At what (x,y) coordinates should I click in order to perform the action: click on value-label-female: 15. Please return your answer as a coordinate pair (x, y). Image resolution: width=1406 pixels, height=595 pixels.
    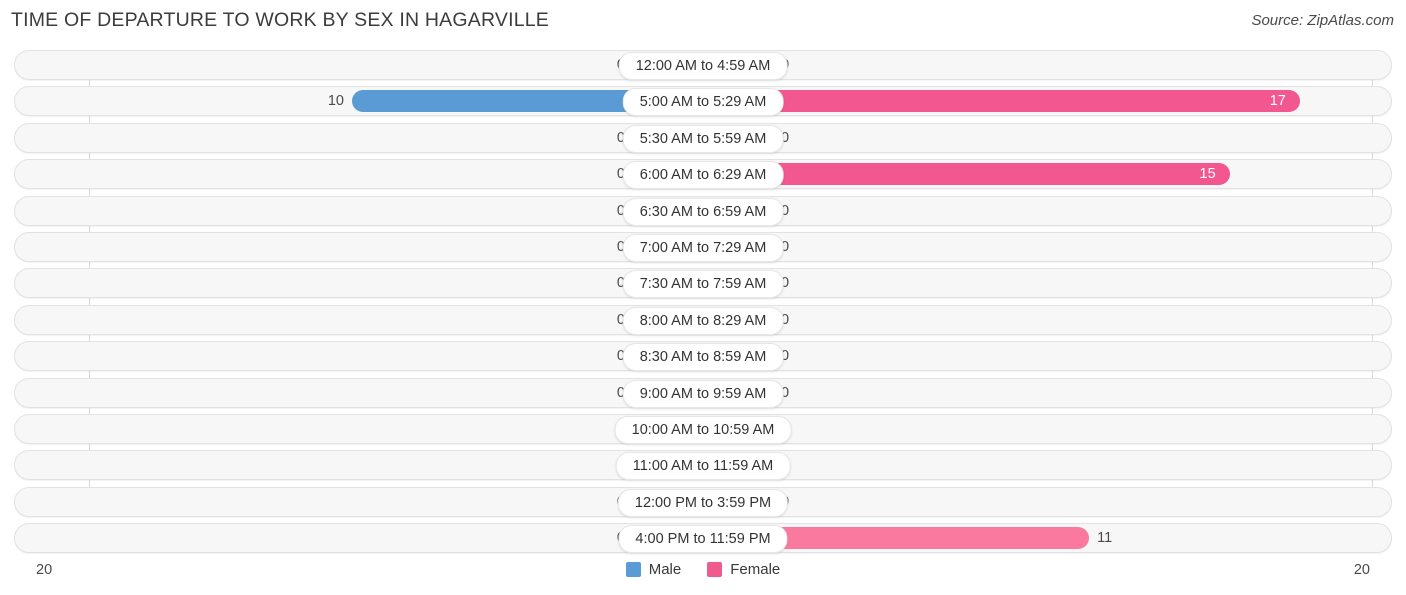
    Looking at the image, I should click on (1207, 174).